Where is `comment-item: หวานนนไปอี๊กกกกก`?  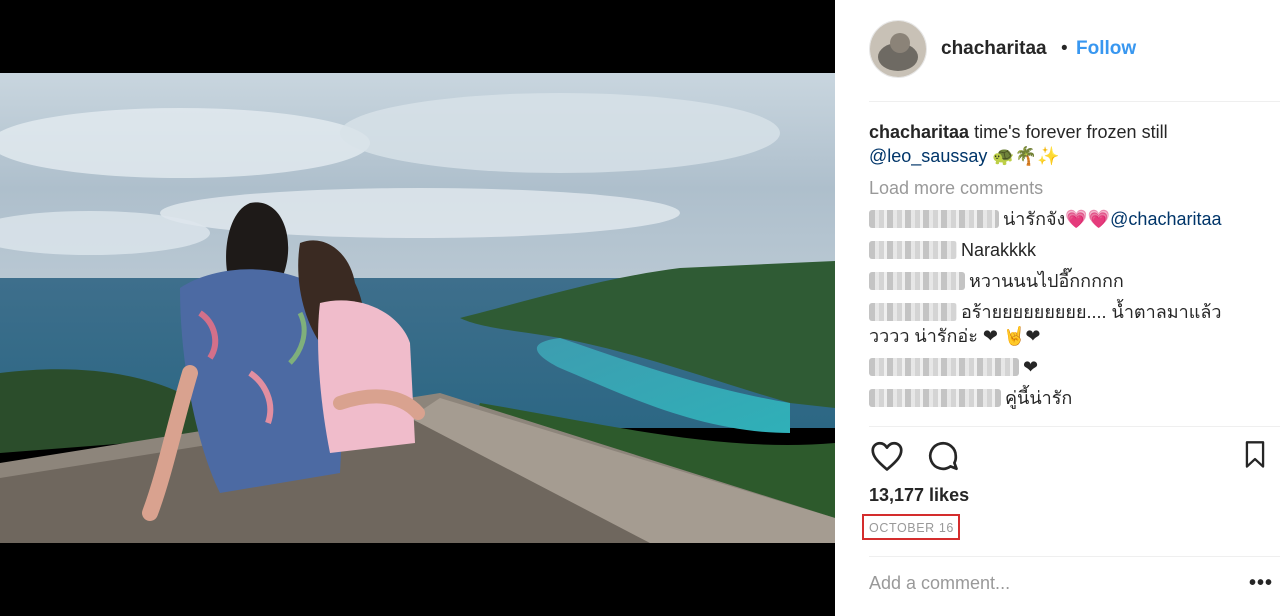 comment-item: หวานนนไปอี๊กกกกก is located at coordinates (1066, 281).